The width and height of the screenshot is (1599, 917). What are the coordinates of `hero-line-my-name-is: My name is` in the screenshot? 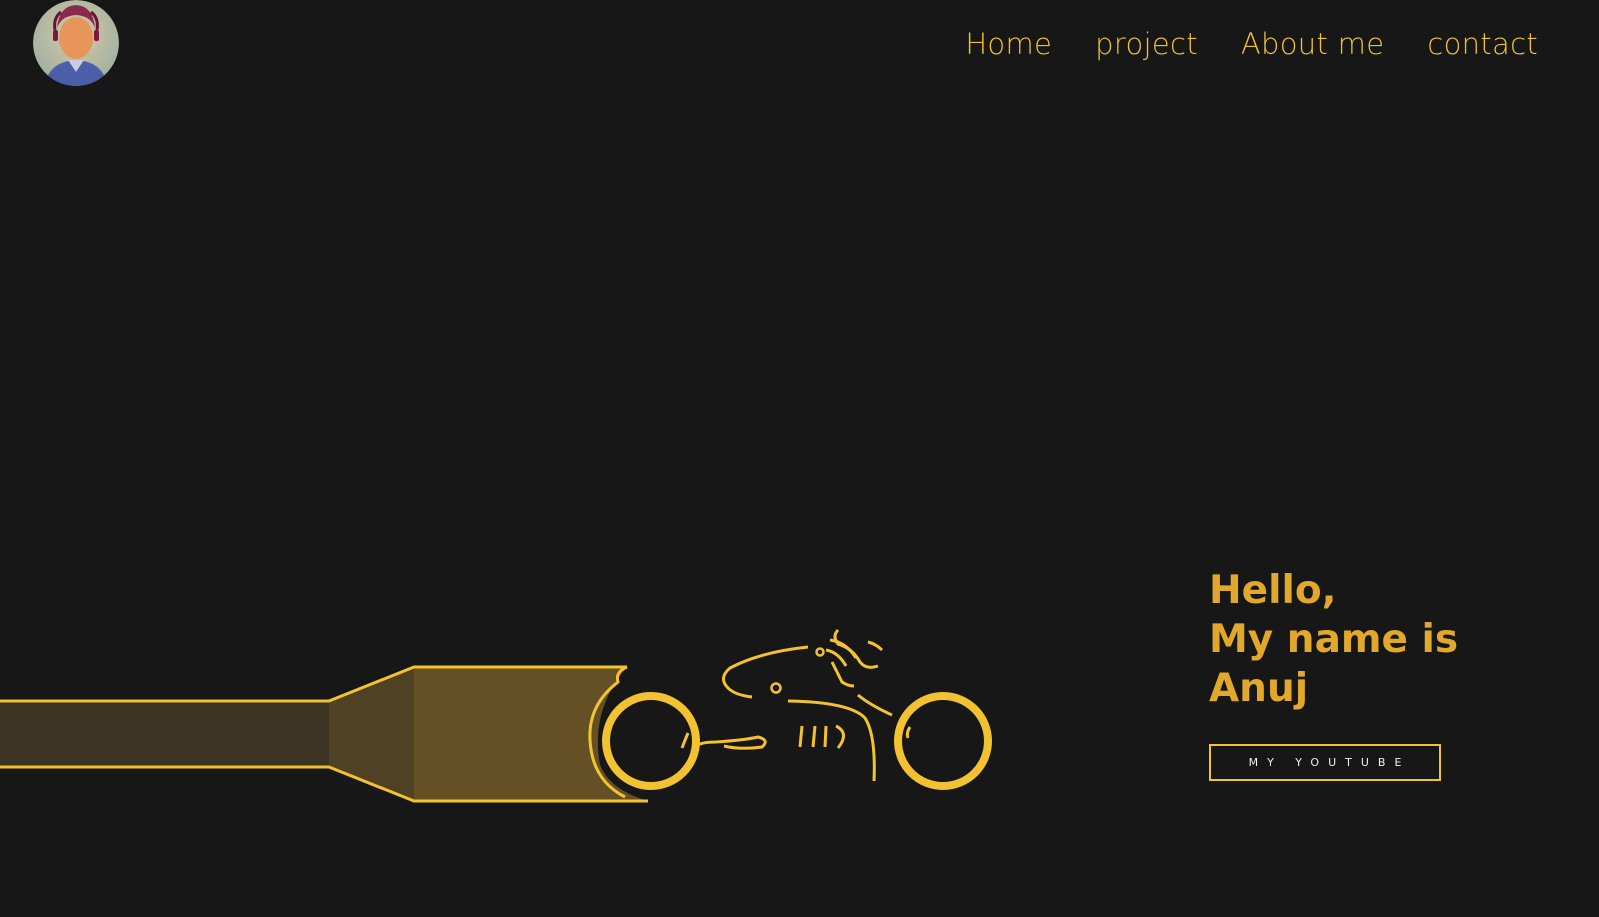 It's located at (1334, 639).